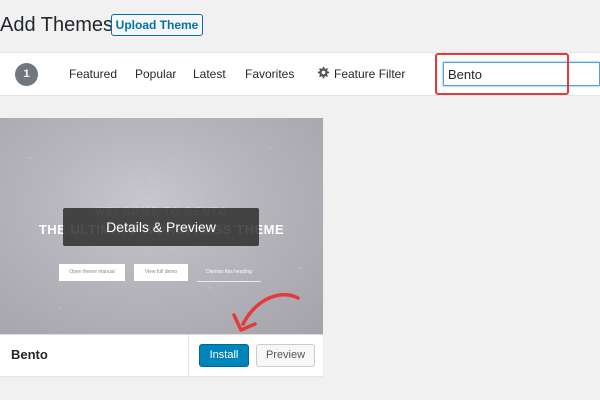 This screenshot has width=600, height=400. What do you see at coordinates (93, 74) in the screenshot?
I see `tab-featured: Featured` at bounding box center [93, 74].